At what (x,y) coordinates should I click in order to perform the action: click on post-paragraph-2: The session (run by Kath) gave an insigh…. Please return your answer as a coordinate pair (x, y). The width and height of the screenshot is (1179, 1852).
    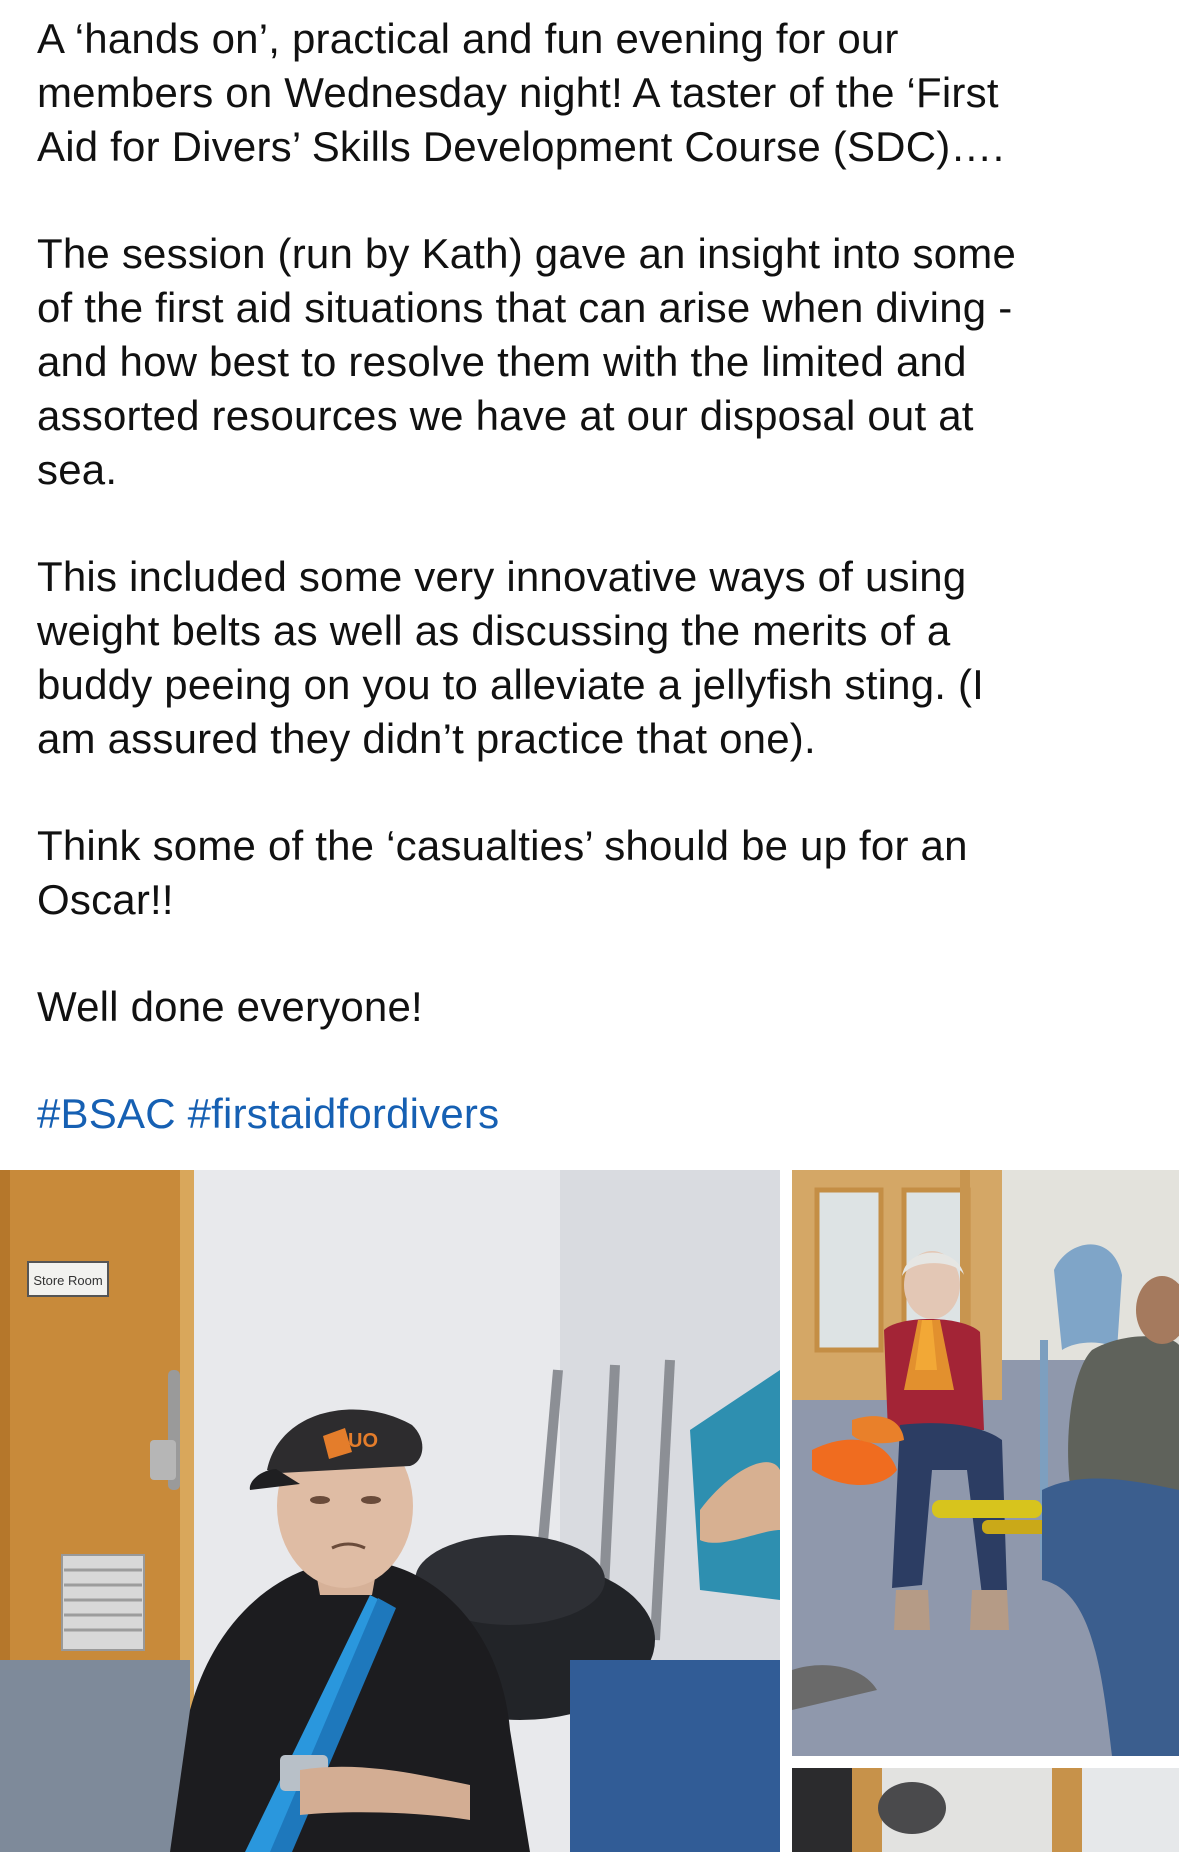
    Looking at the image, I should click on (527, 361).